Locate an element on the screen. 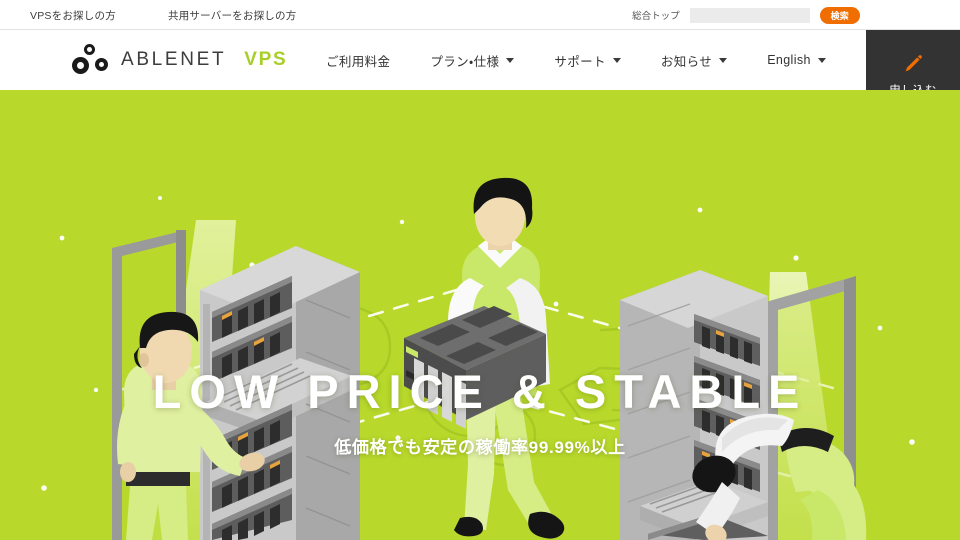  nav-item-support: サポート is located at coordinates (587, 60).